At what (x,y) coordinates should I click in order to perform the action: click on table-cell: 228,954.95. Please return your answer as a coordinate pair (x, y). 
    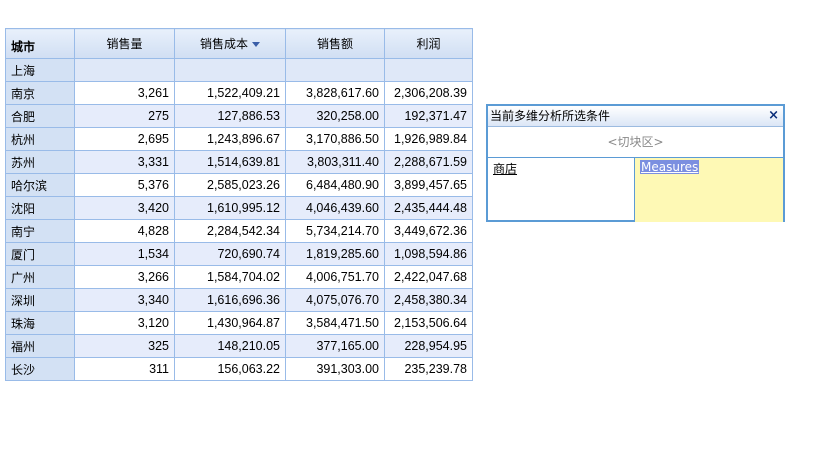
    Looking at the image, I should click on (428, 346).